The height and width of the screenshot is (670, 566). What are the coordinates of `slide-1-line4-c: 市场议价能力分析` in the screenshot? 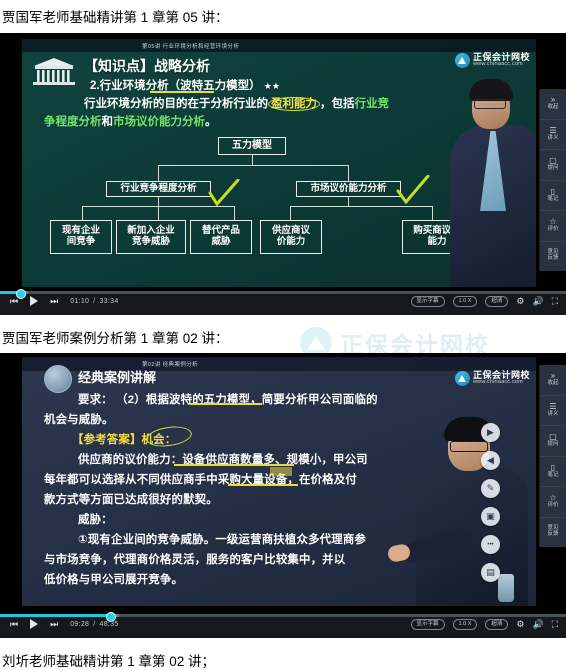 It's located at (159, 122).